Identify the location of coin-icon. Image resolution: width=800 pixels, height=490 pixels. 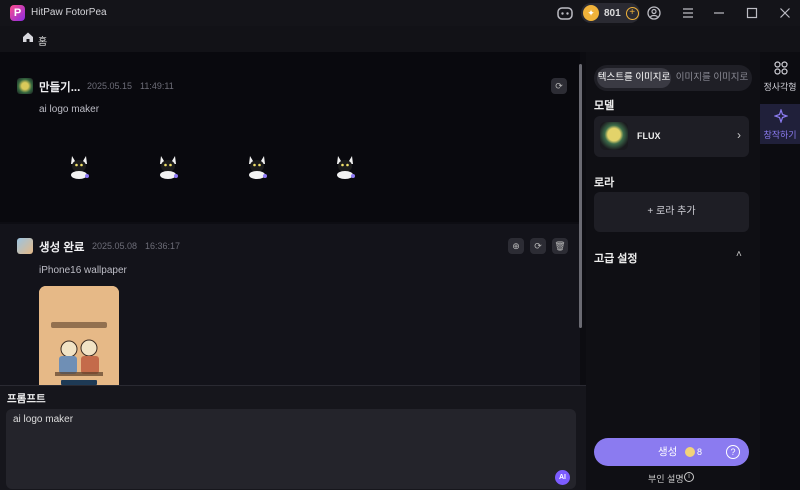
(690, 452).